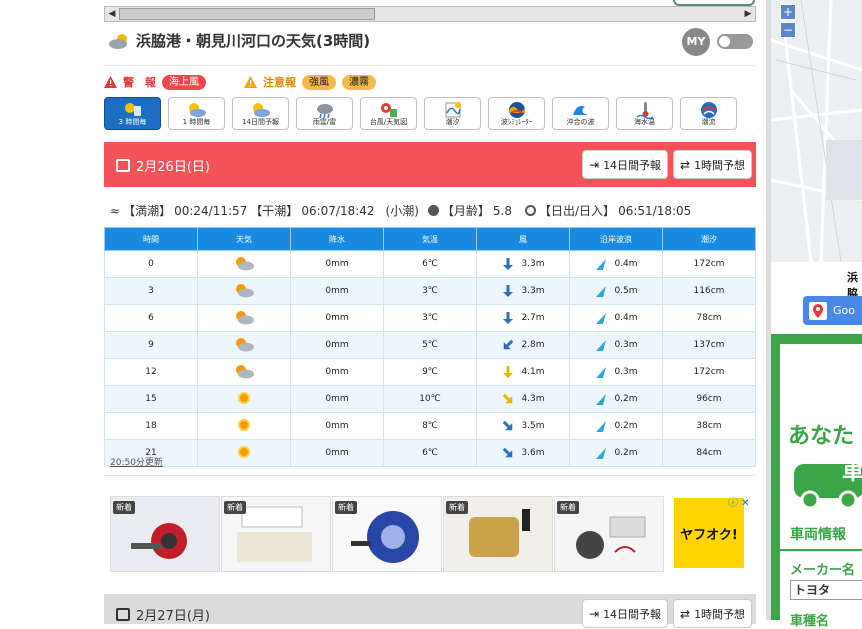 This screenshot has width=862, height=629. Describe the element at coordinates (196, 113) in the screenshot. I see `tool-1hour: 1 時間毎` at that location.